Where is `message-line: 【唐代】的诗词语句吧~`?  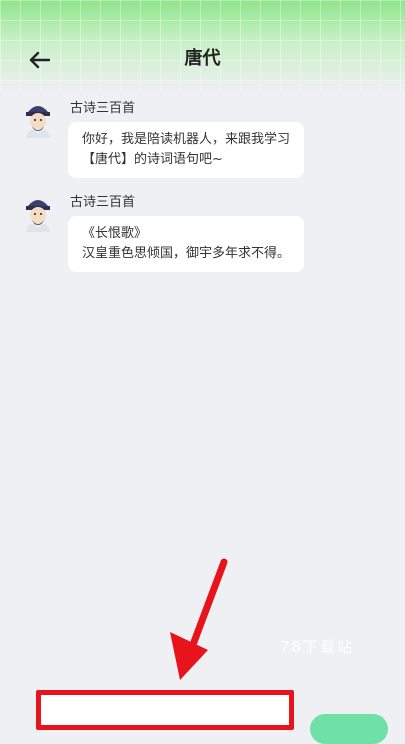
message-line: 【唐代】的诗词语句吧~ is located at coordinates (152, 159).